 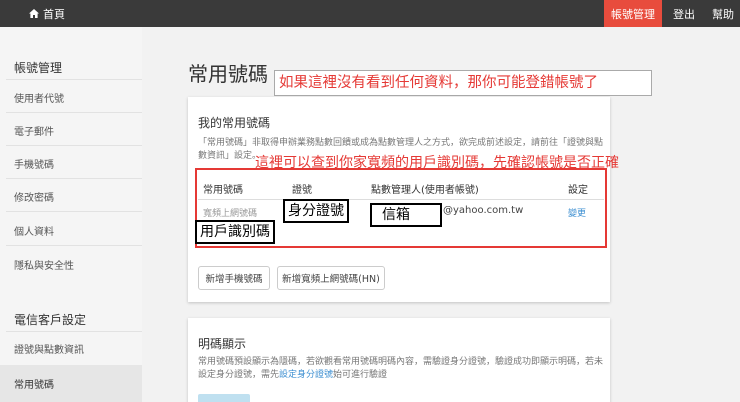 I want to click on page-title: 常用號碼, so click(x=228, y=74).